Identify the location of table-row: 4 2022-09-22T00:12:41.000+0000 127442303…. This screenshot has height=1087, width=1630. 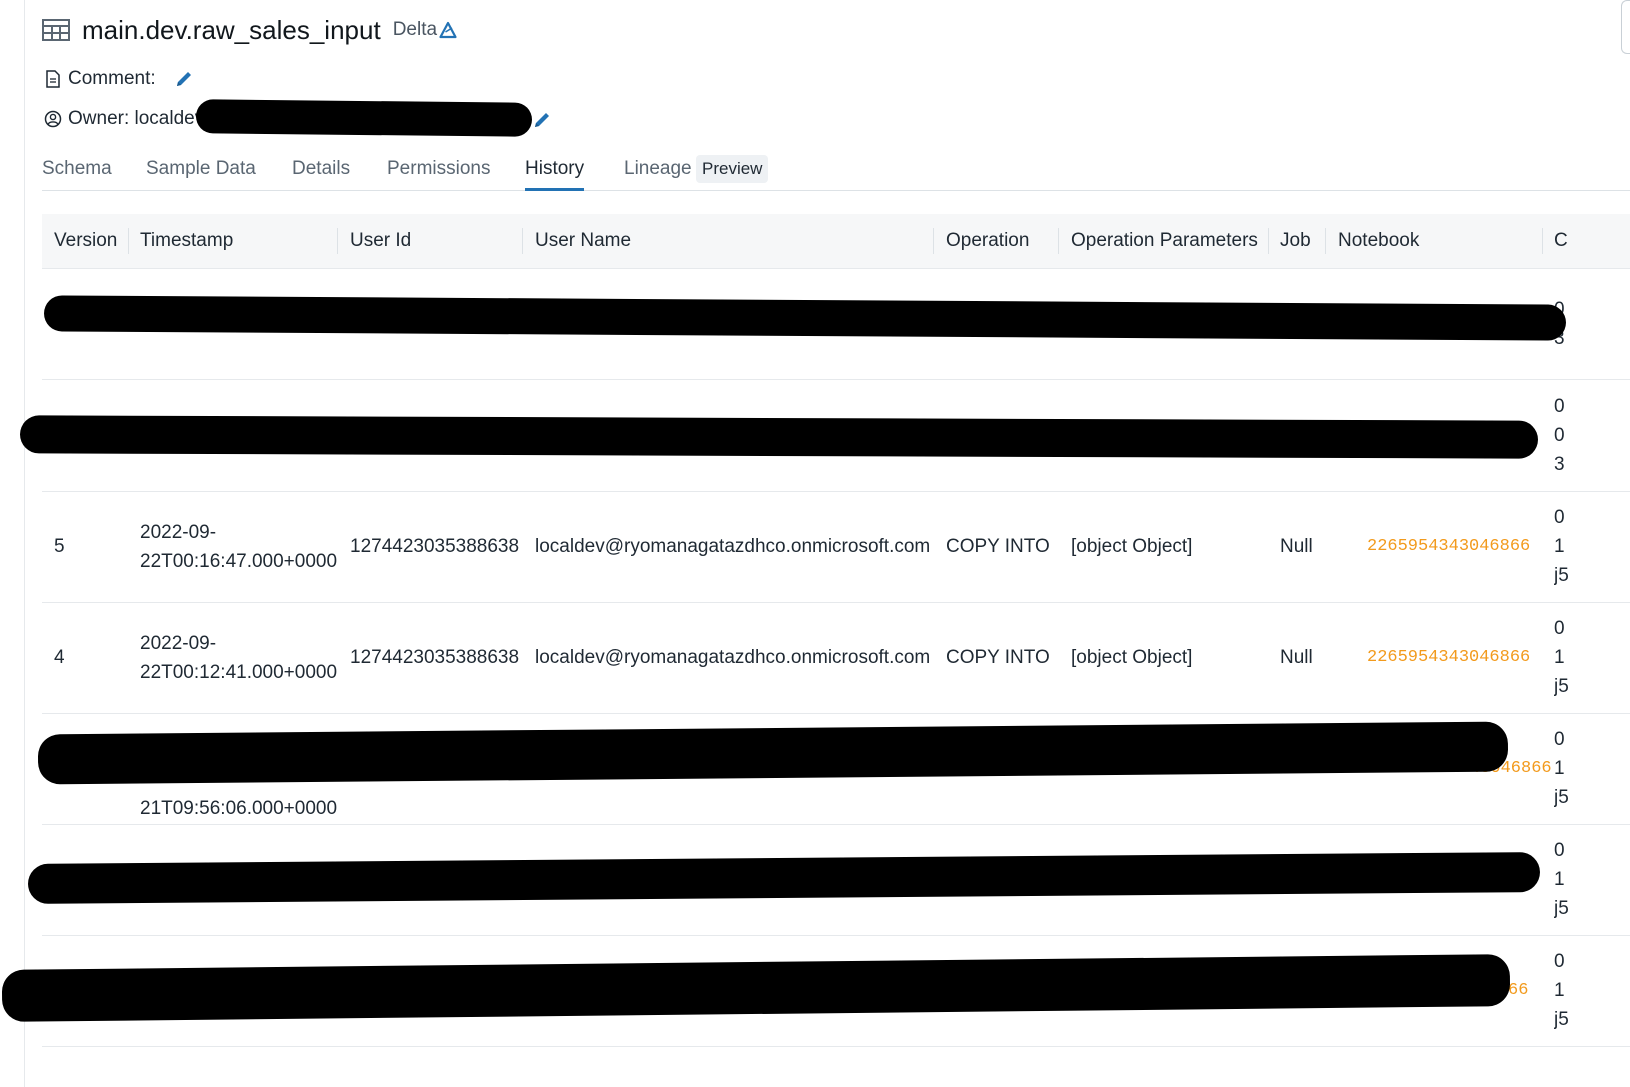
(836, 658).